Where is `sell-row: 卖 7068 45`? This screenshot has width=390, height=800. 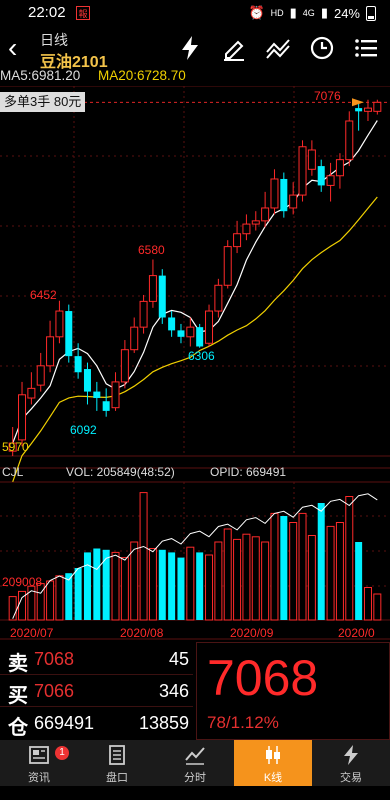
sell-row: 卖 7068 45 is located at coordinates (96, 658).